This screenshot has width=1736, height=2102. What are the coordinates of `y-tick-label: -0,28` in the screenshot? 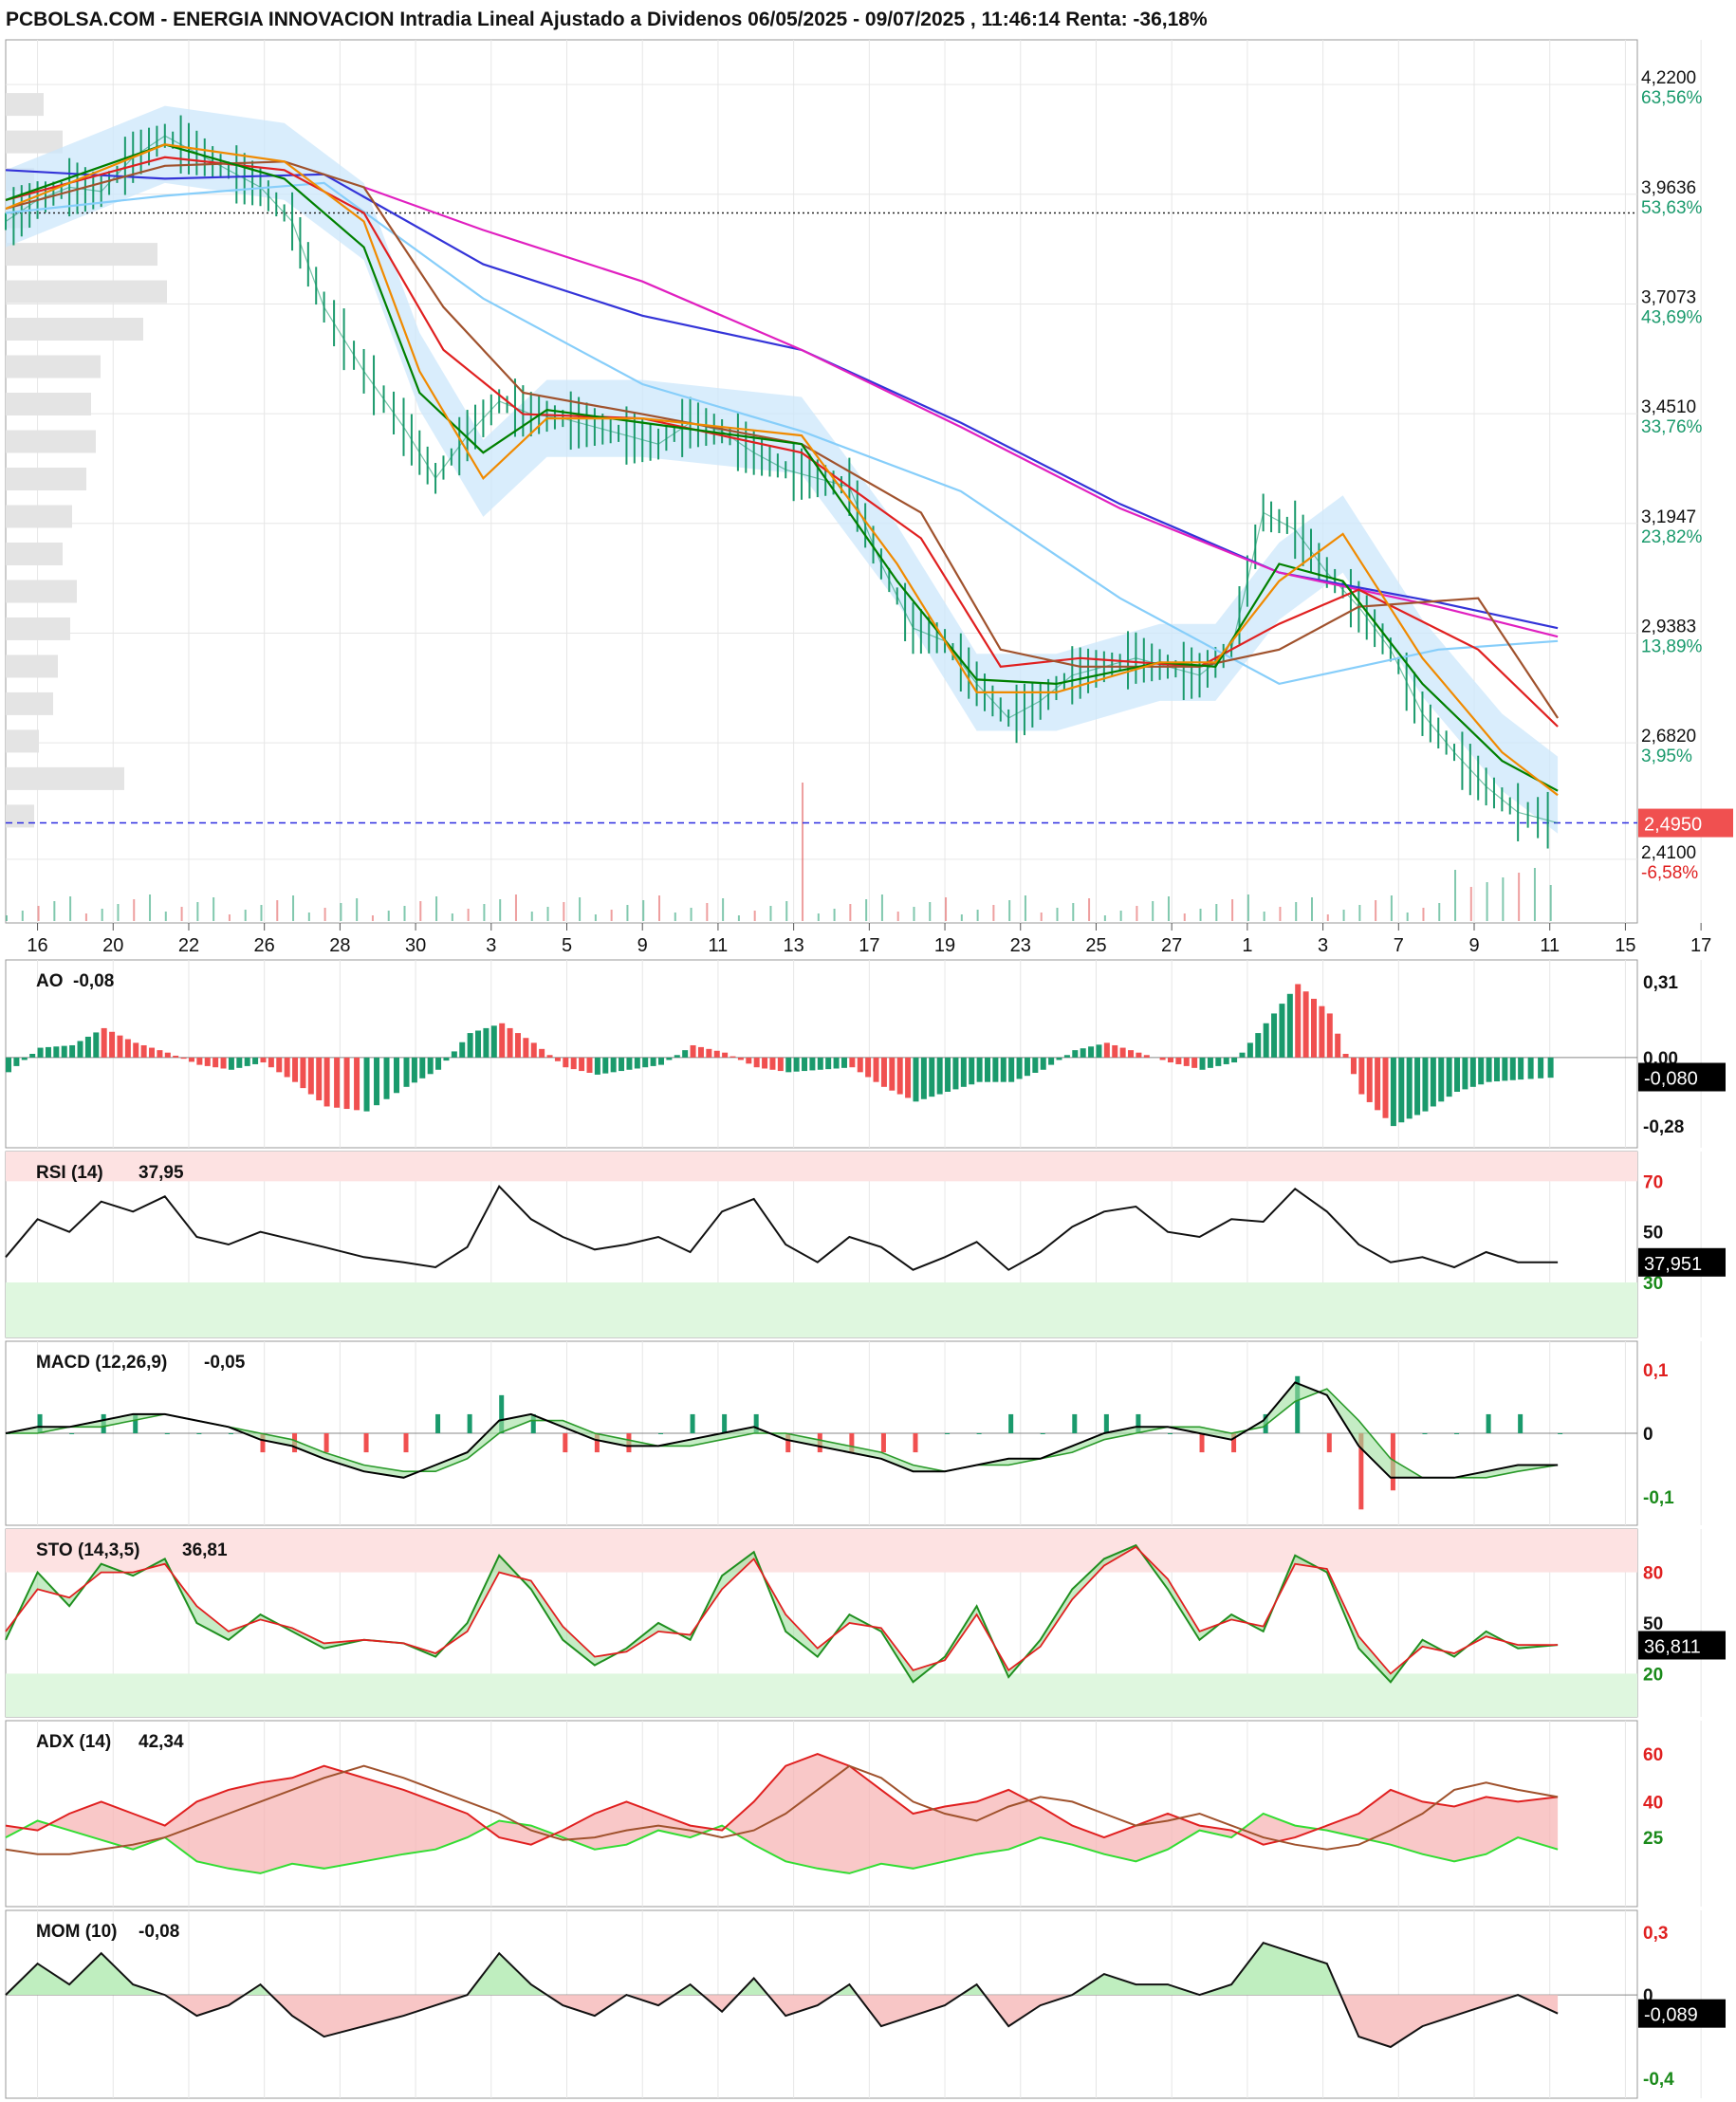 It's located at (1663, 1127).